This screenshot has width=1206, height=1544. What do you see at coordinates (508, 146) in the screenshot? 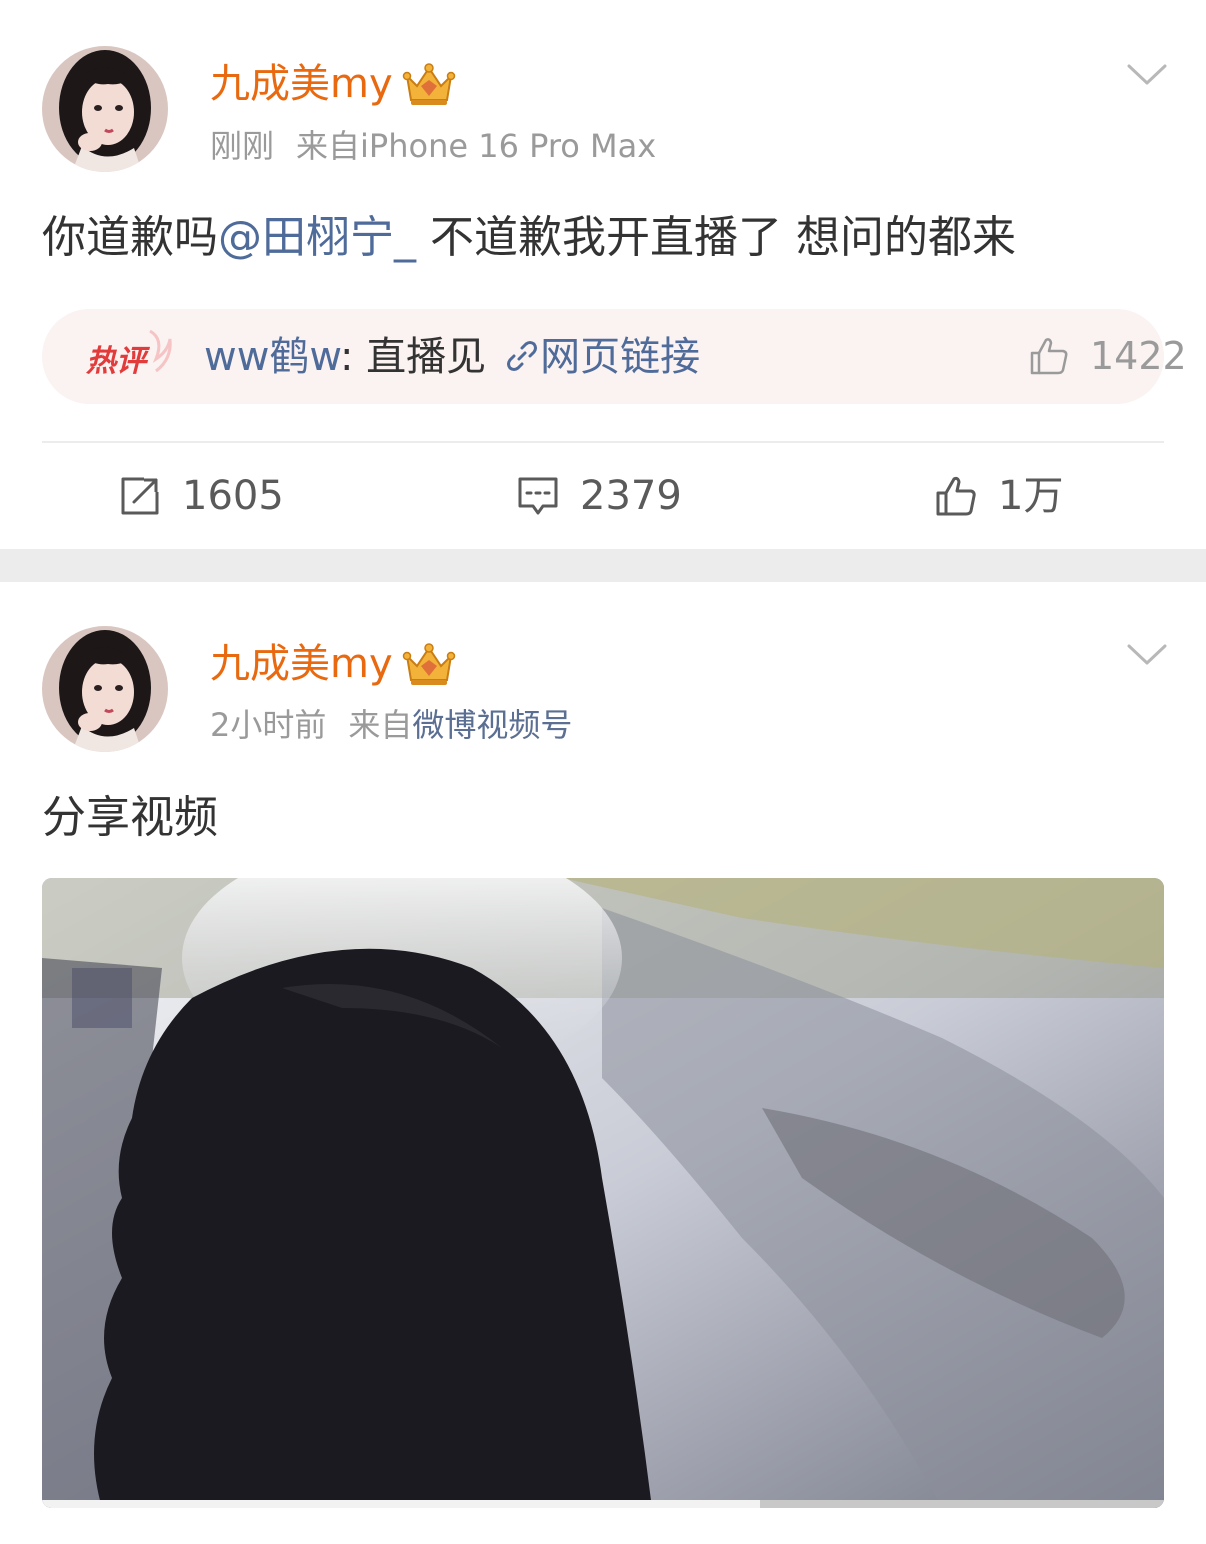
I see `post-source: iPhone 16 Pro Max` at bounding box center [508, 146].